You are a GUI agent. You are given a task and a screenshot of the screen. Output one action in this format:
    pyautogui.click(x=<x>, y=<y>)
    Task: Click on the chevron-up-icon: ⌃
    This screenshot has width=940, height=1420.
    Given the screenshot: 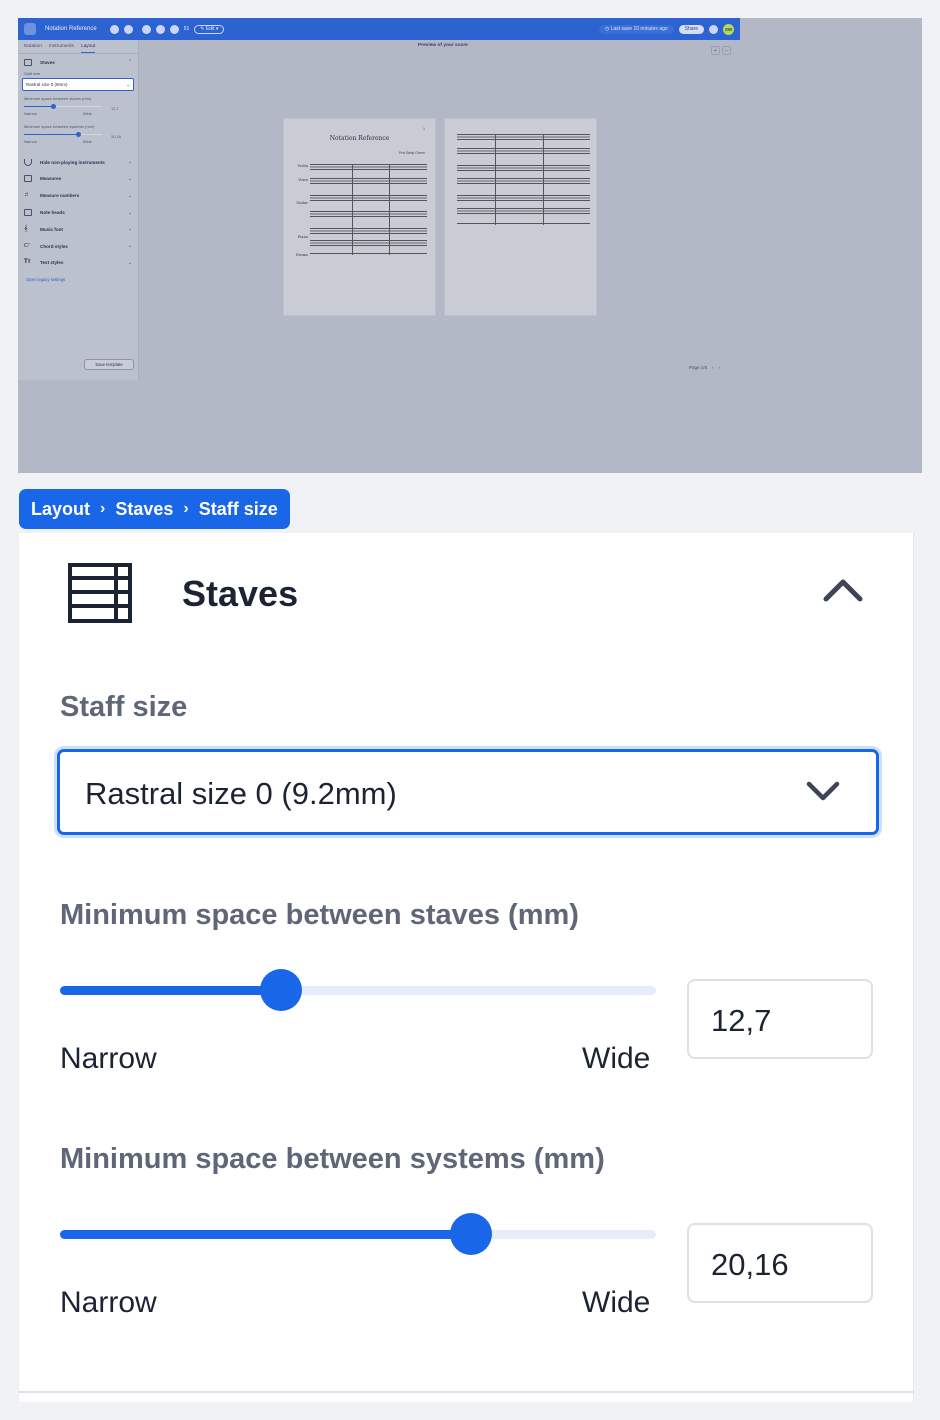 What is the action you would take?
    pyautogui.click(x=129, y=62)
    